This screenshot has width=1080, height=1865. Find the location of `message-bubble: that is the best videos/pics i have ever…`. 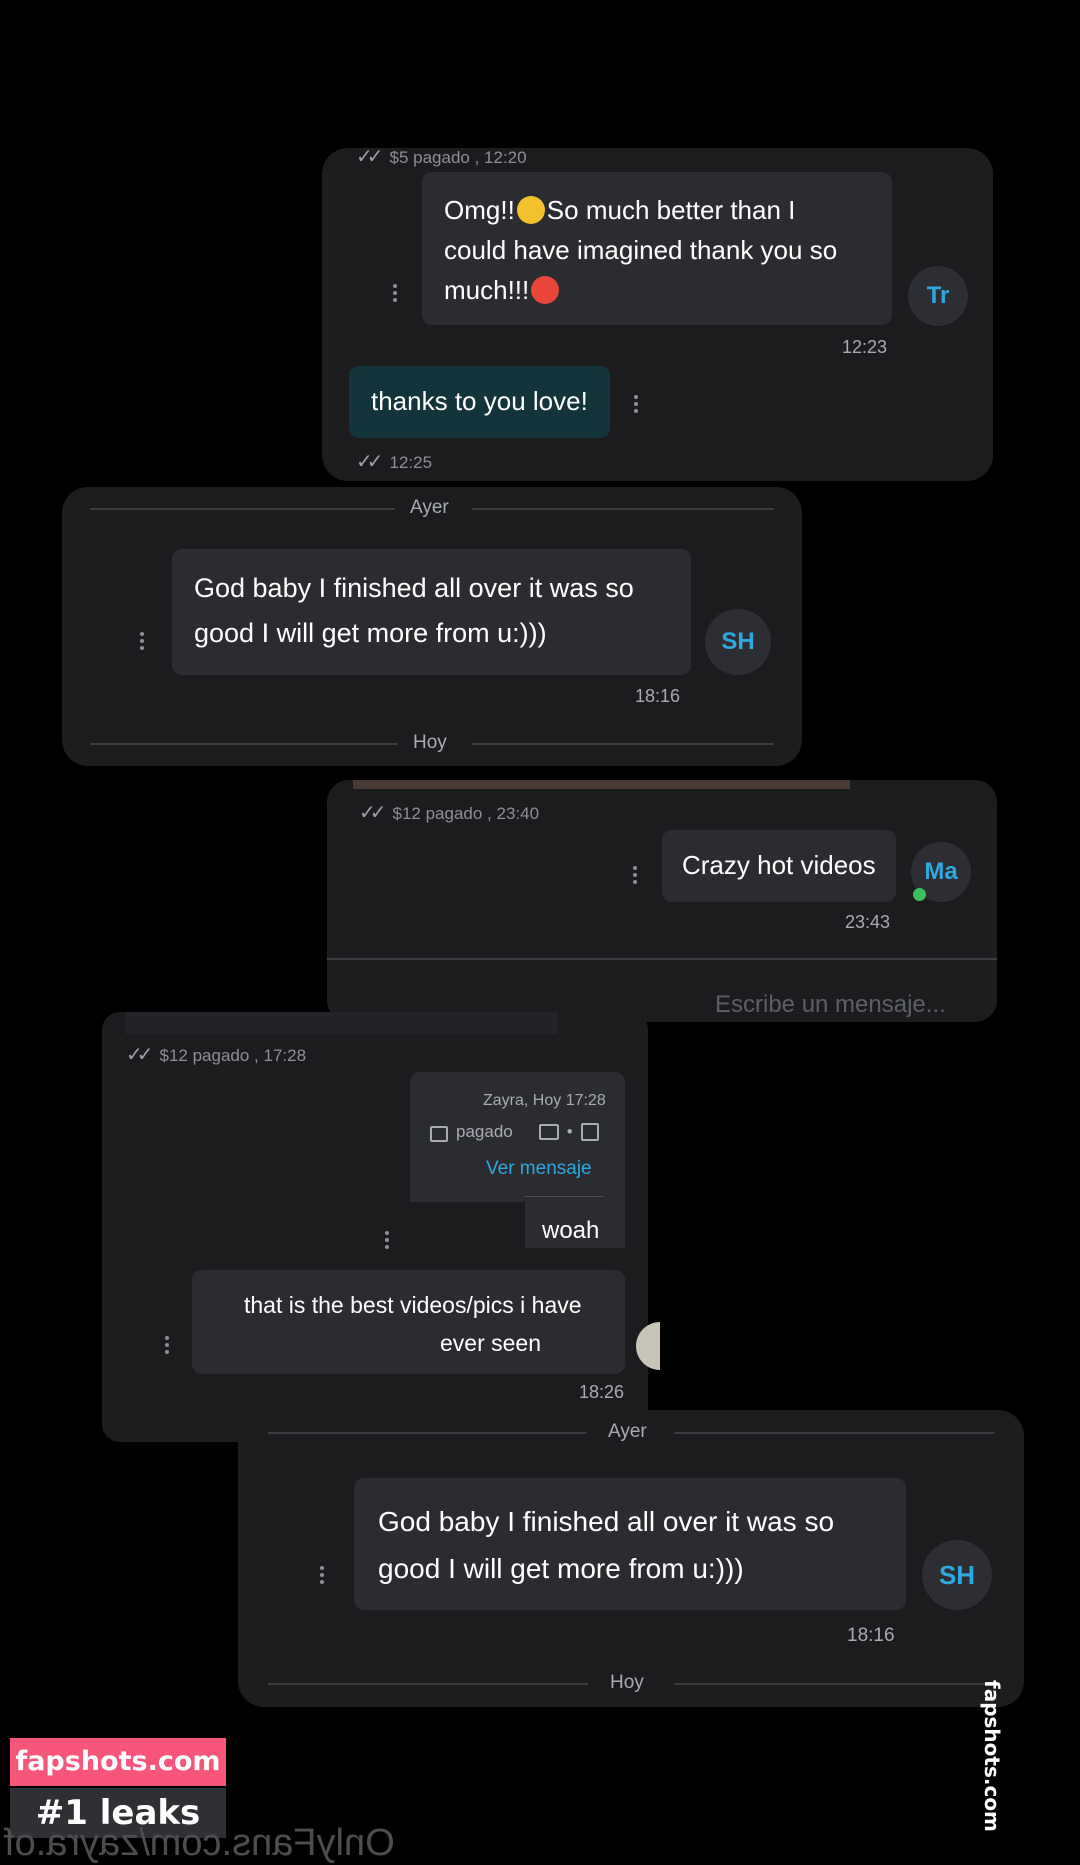

message-bubble: that is the best videos/pics i have ever… is located at coordinates (408, 1322).